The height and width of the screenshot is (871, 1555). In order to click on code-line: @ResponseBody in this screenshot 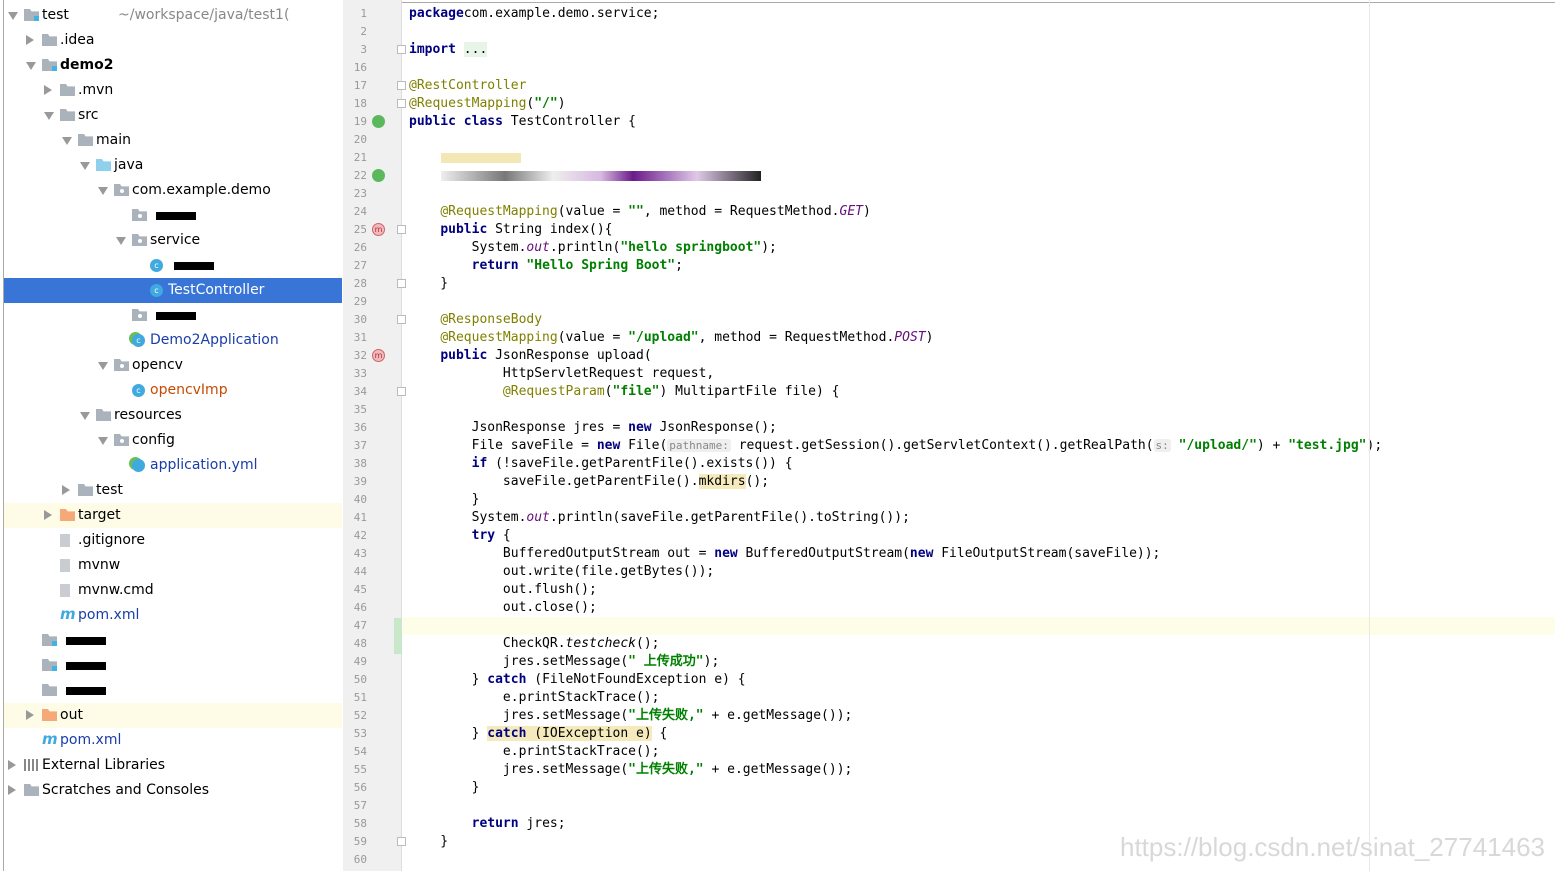, I will do `click(475, 320)`.